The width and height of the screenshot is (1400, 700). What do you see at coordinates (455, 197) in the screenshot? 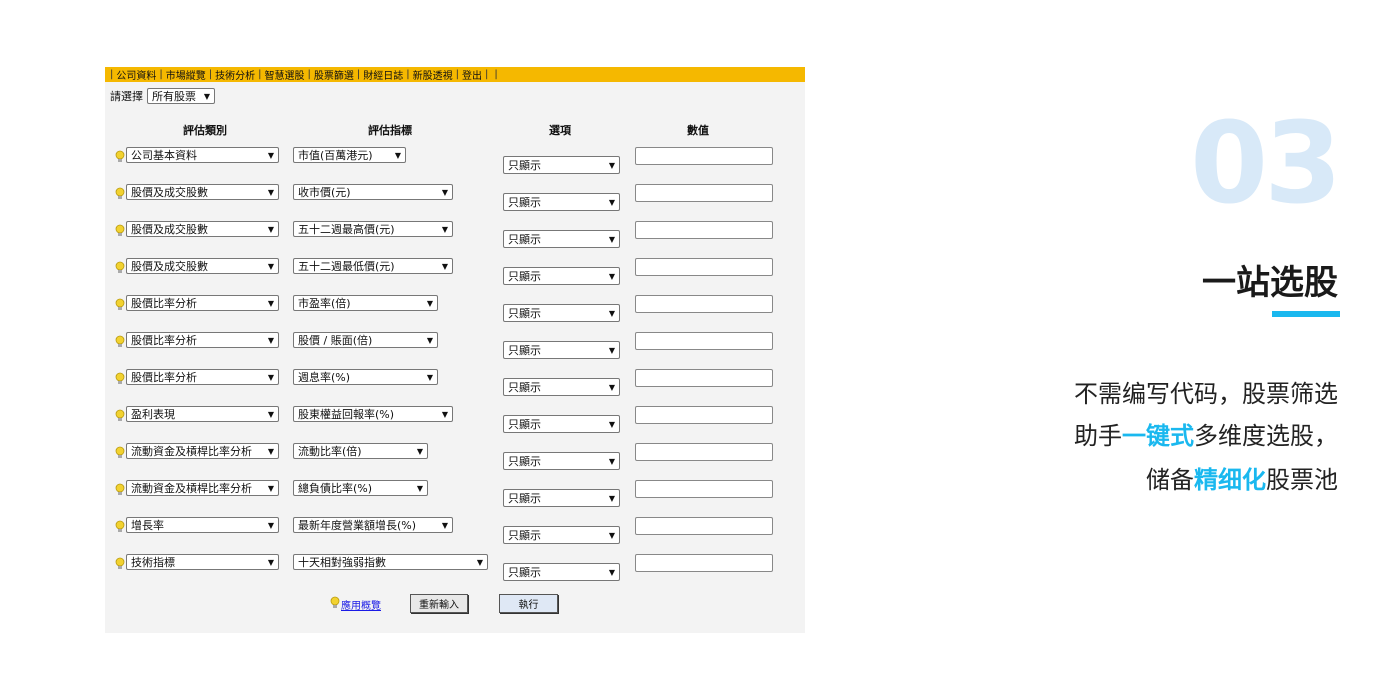
I see `criteria-row: 股價及成交股數 ▼ 收市價(元) ▼ 只顯示 ▼` at bounding box center [455, 197].